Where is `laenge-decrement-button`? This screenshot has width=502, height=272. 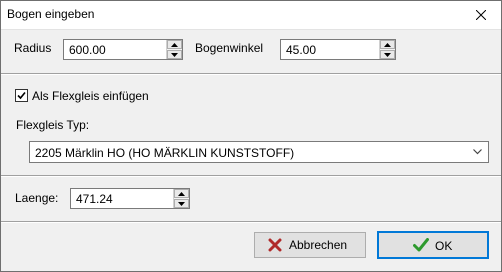 laenge-decrement-button is located at coordinates (181, 203).